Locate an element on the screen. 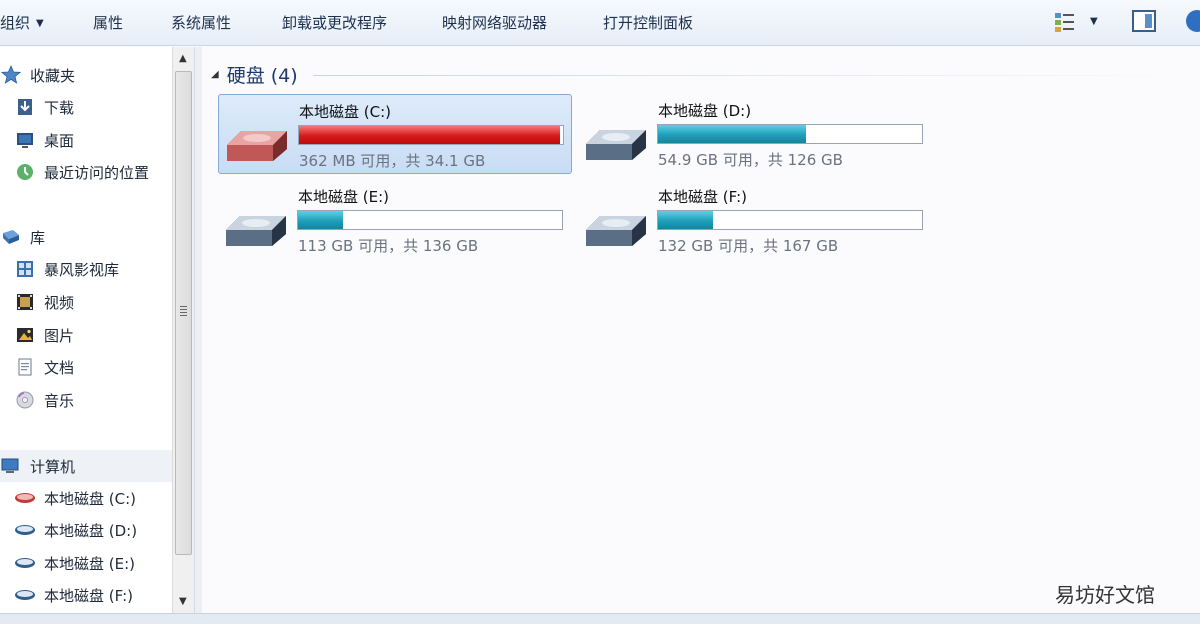 Image resolution: width=1200 pixels, height=624 pixels. organize-label: 组织 is located at coordinates (15, 23).